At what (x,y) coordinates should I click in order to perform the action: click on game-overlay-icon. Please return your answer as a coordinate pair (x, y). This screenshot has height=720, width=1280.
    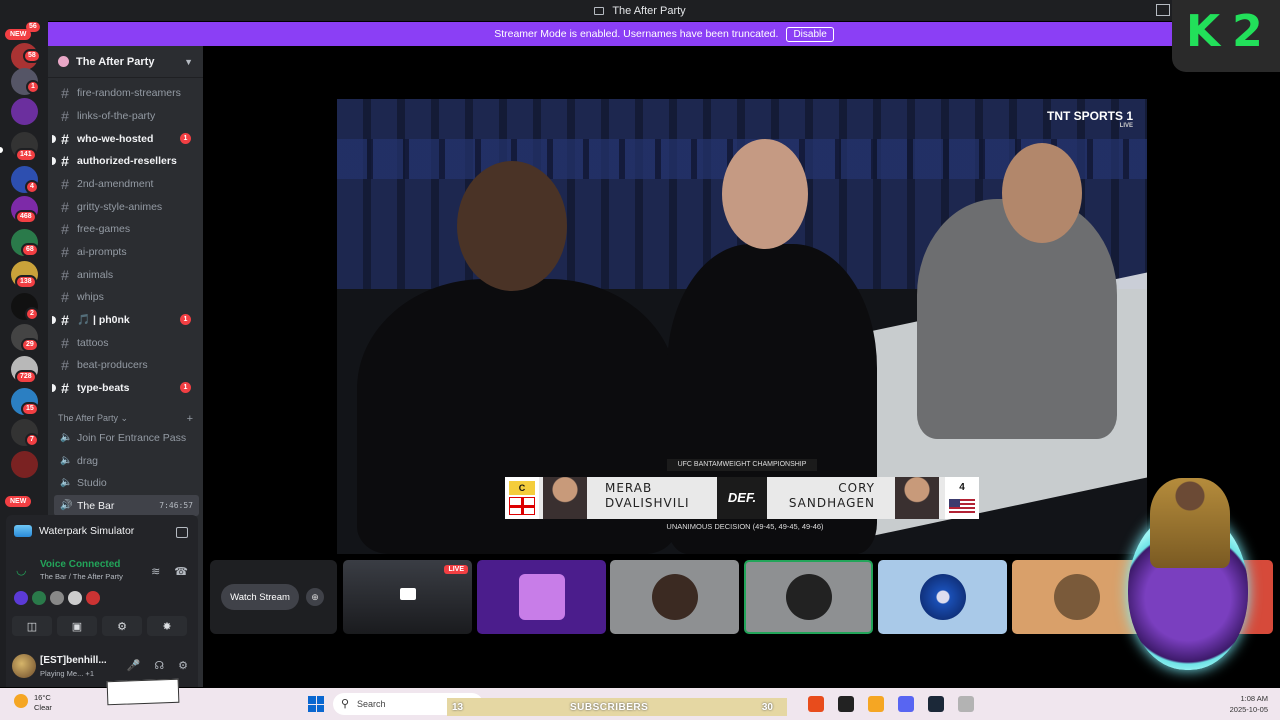
    Looking at the image, I should click on (182, 532).